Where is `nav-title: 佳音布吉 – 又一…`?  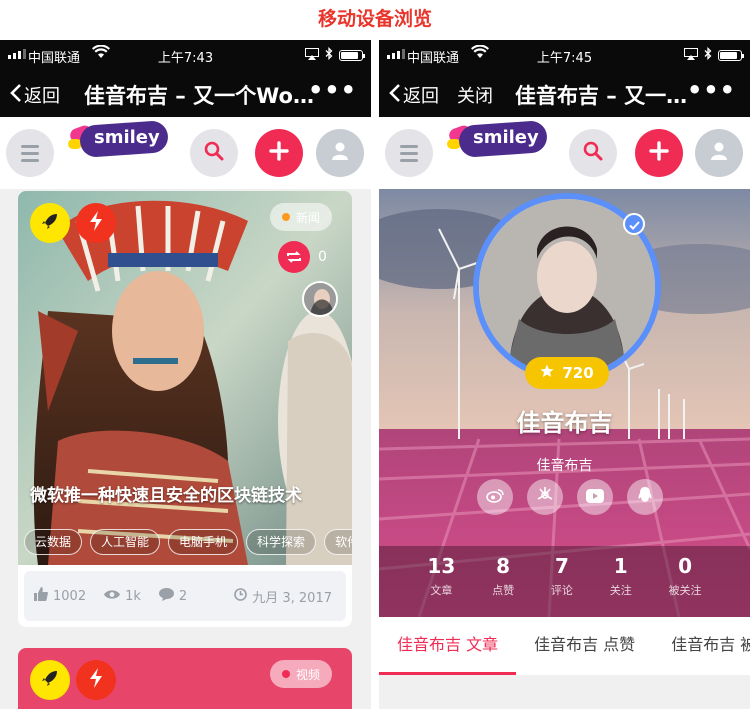 nav-title: 佳音布吉 – 又一… is located at coordinates (601, 96).